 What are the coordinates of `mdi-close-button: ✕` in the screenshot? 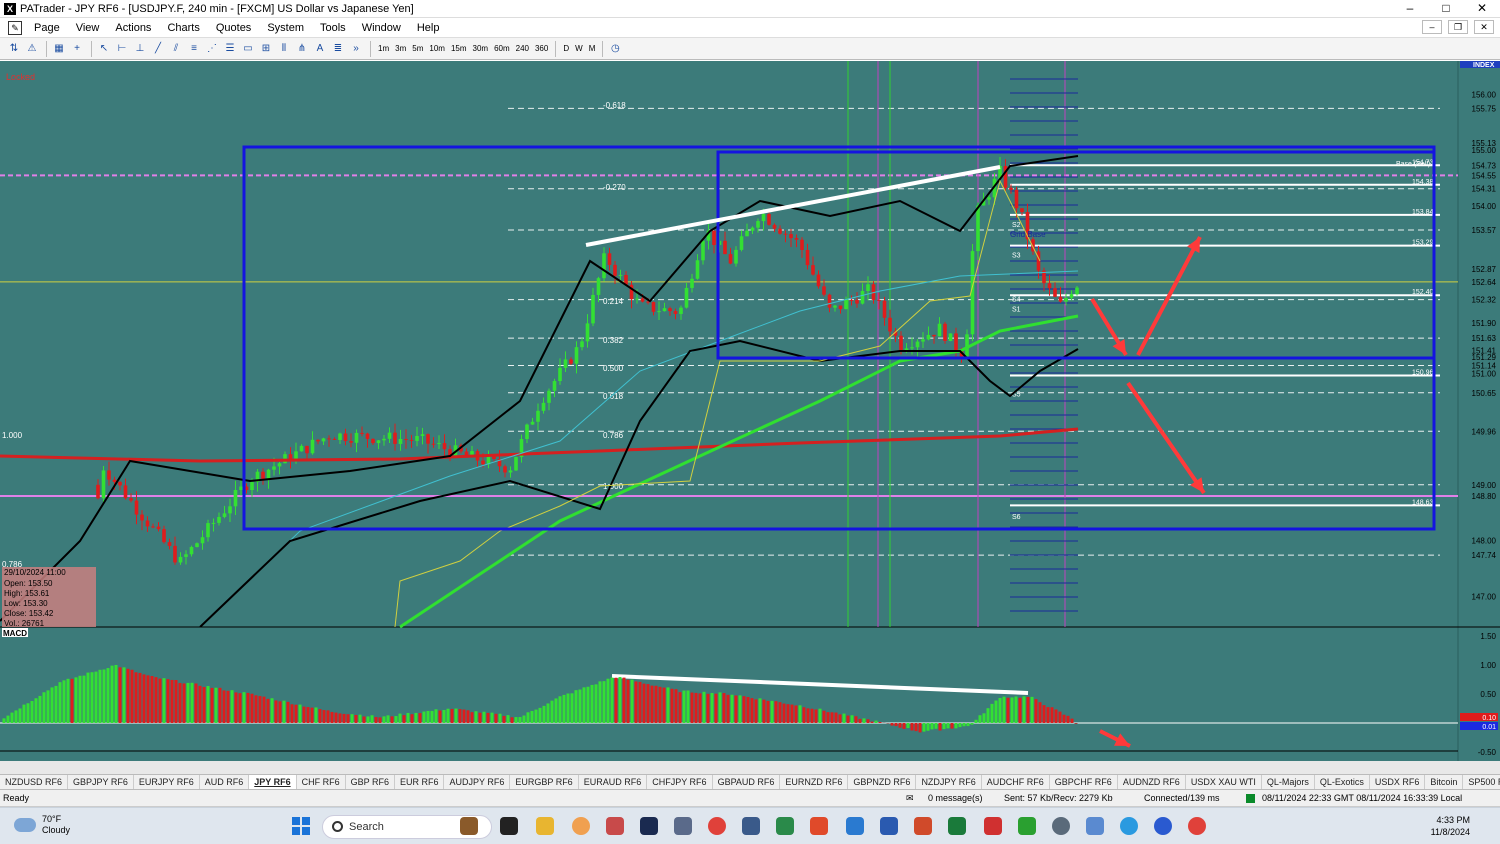 It's located at (1484, 27).